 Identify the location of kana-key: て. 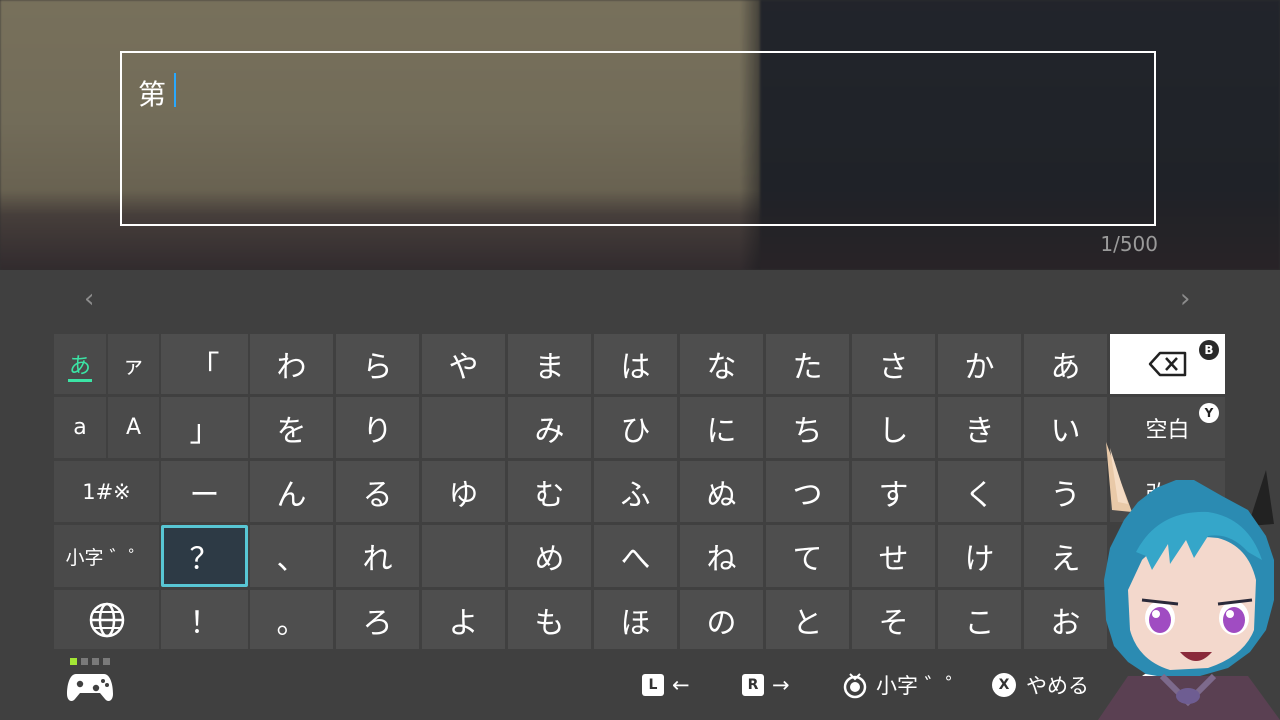
(807, 556).